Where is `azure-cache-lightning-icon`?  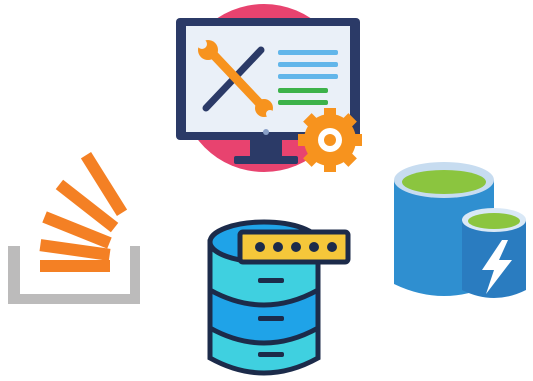
azure-cache-lightning-icon is located at coordinates (459, 231).